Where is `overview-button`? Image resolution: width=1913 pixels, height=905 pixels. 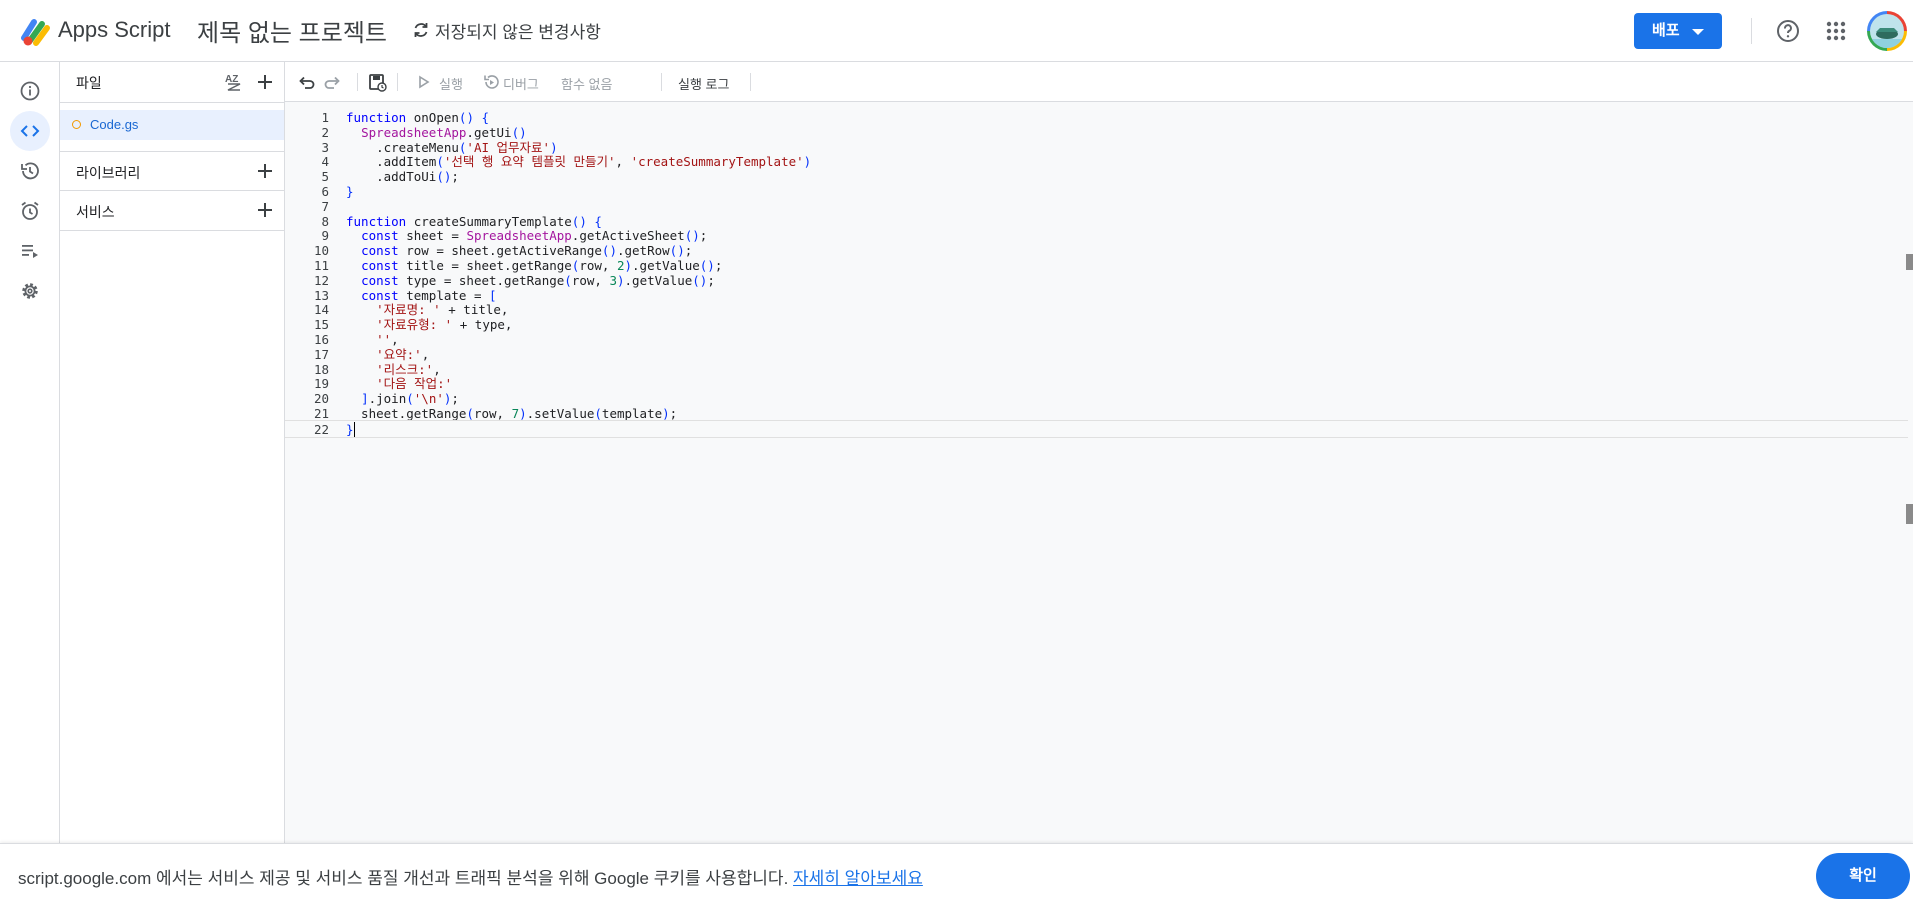
overview-button is located at coordinates (30, 91).